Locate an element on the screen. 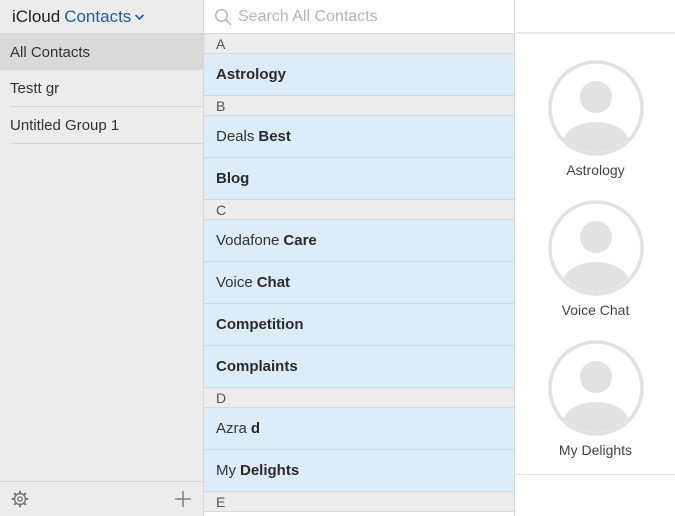 The image size is (675, 516). detail-header is located at coordinates (595, 17).